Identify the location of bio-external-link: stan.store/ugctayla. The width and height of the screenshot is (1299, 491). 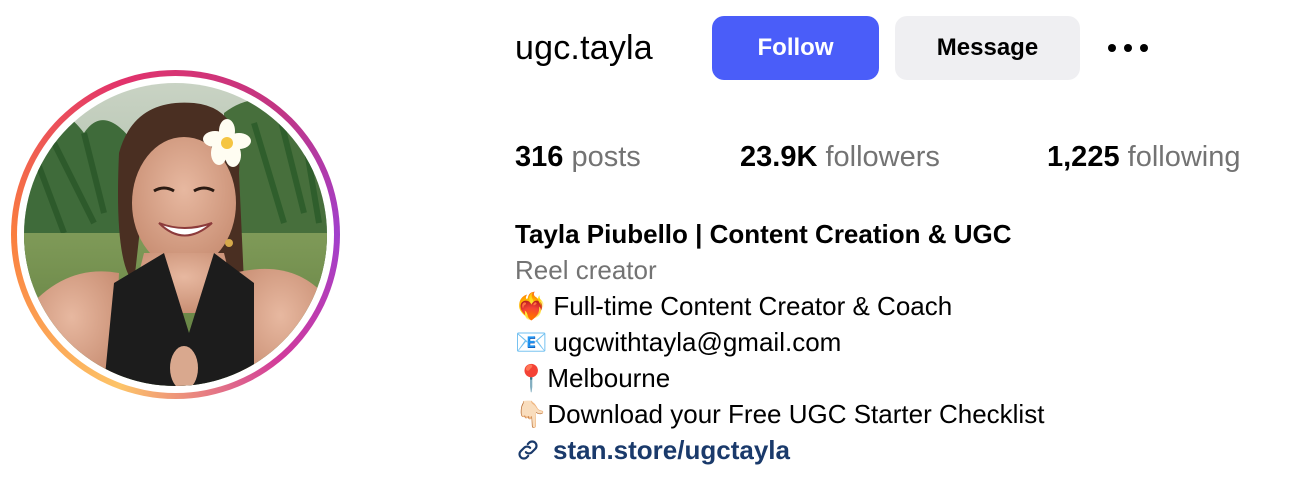
(671, 450).